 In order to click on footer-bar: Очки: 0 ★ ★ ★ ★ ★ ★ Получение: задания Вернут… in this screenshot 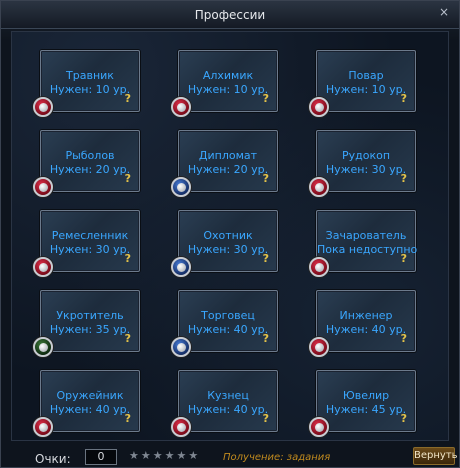, I will do `click(230, 455)`.